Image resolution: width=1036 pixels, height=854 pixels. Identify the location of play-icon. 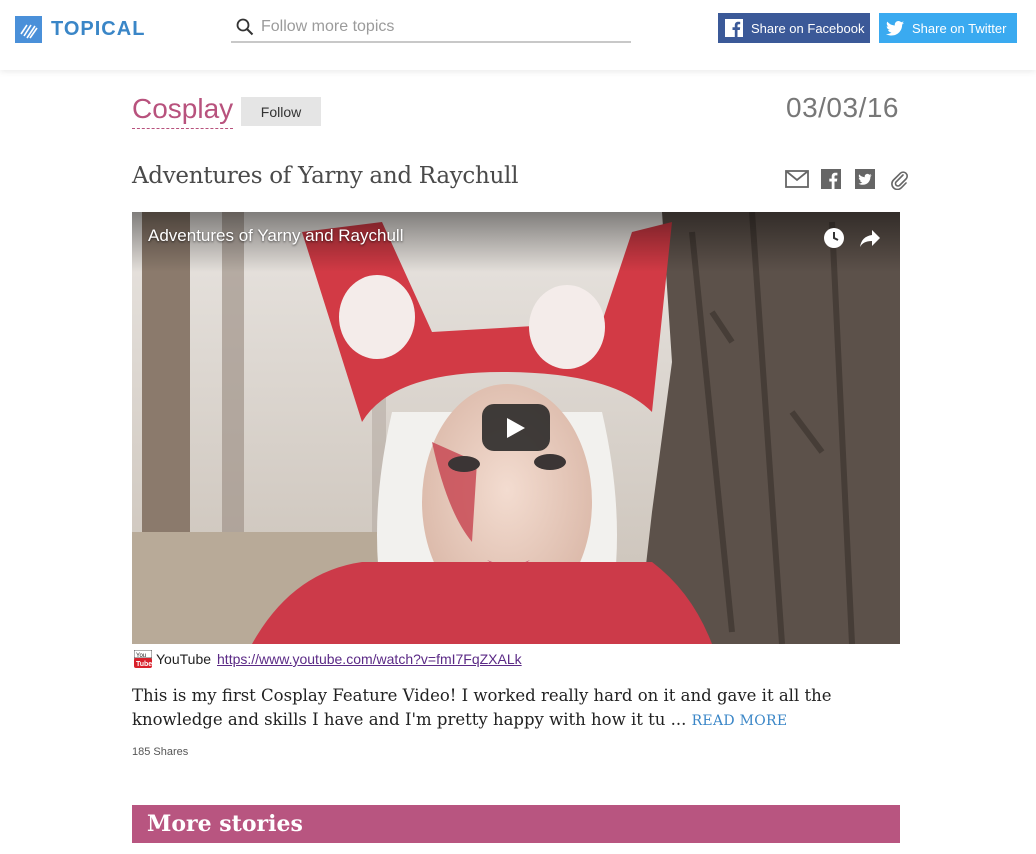
(516, 427).